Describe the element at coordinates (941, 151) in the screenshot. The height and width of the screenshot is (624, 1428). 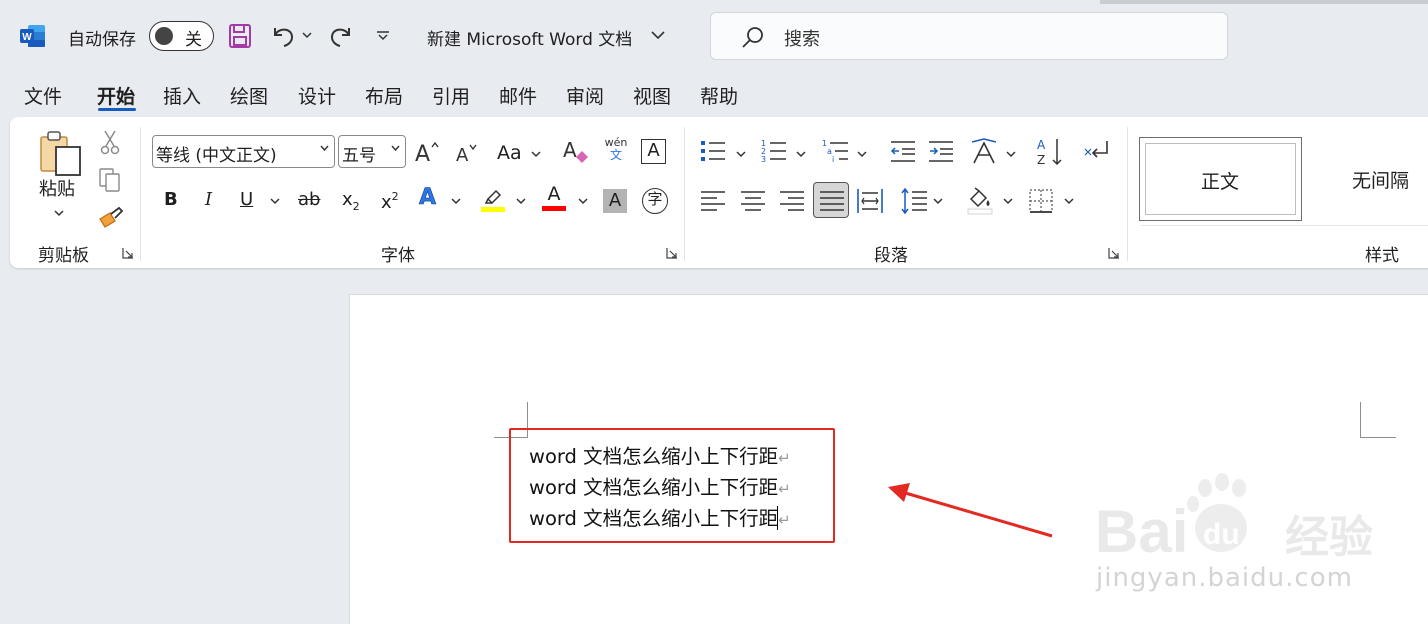
I see `increase-indent-icon` at that location.